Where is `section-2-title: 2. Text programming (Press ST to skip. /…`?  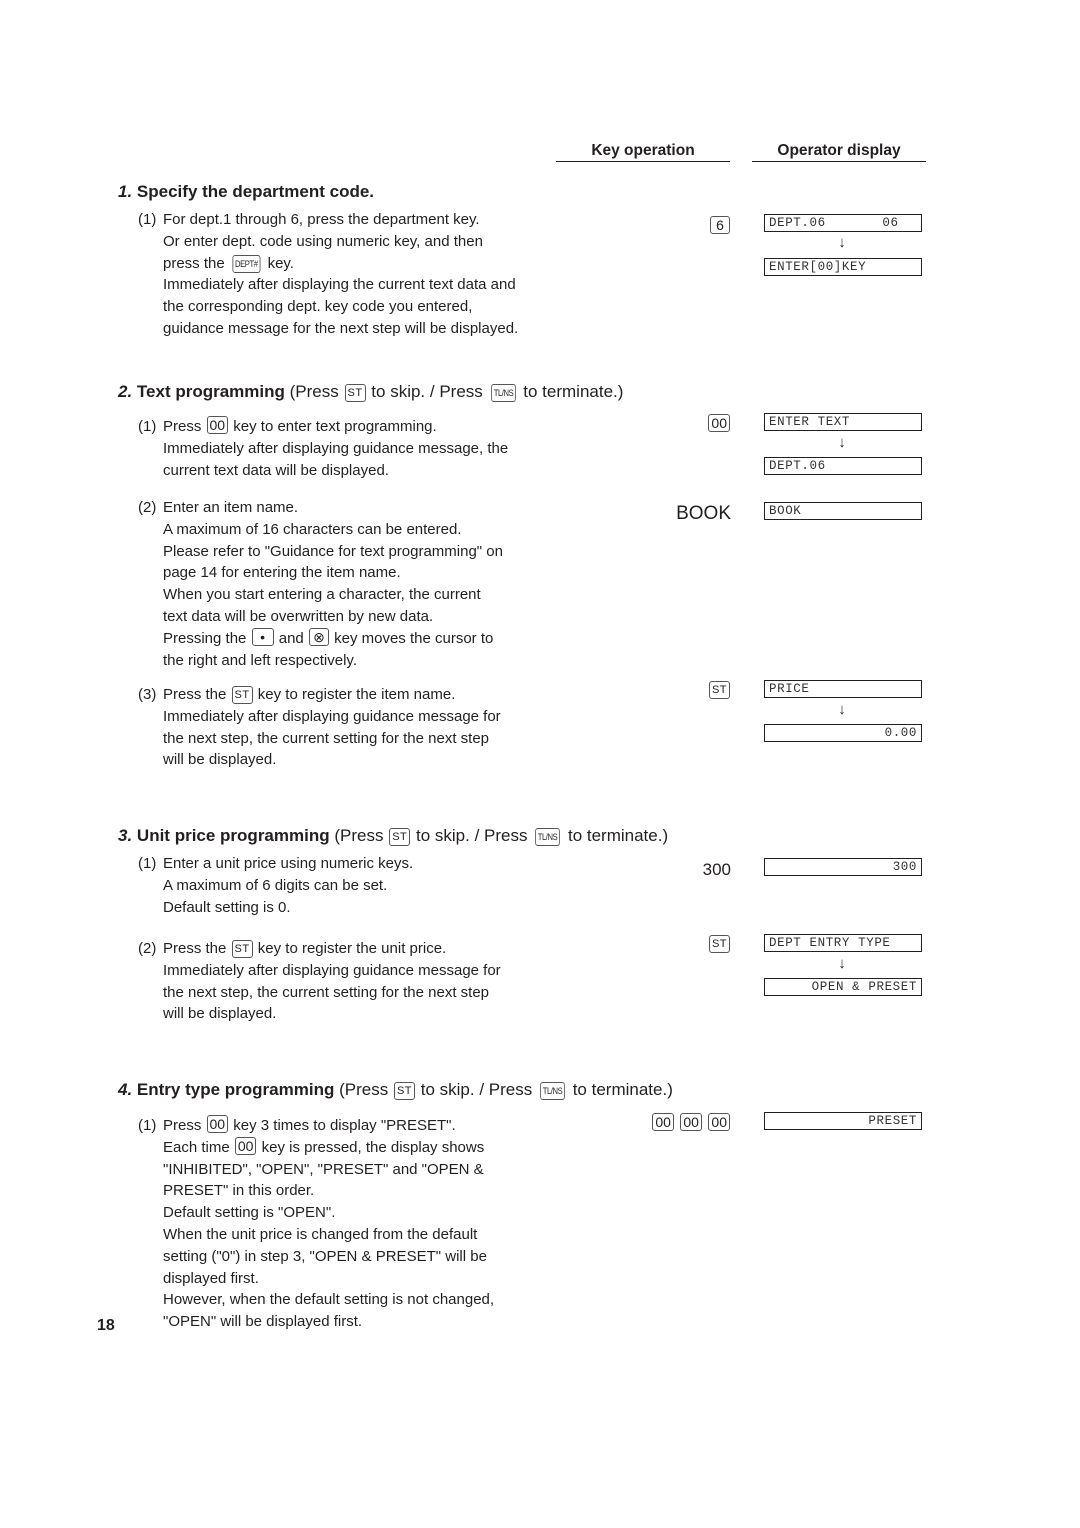 section-2-title: 2. Text programming (Press ST to skip. /… is located at coordinates (371, 392).